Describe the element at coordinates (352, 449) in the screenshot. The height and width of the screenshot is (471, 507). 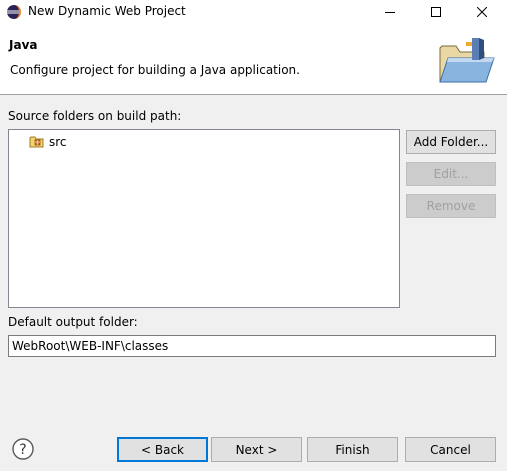
I see `finish-button: Finish` at that location.